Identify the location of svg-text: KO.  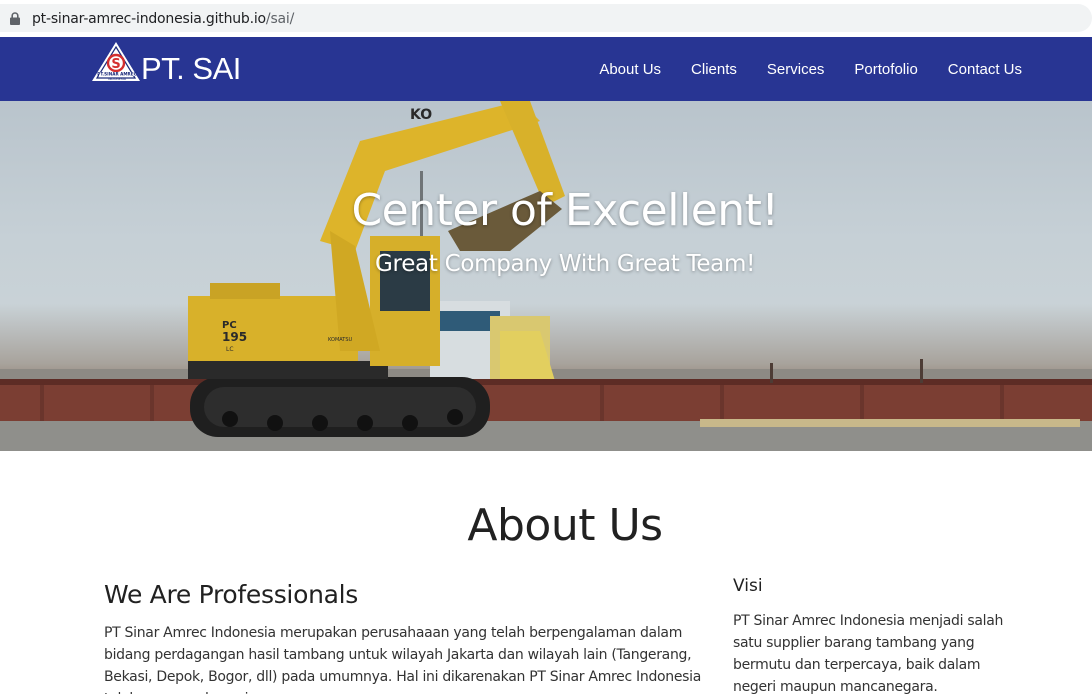
(421, 115).